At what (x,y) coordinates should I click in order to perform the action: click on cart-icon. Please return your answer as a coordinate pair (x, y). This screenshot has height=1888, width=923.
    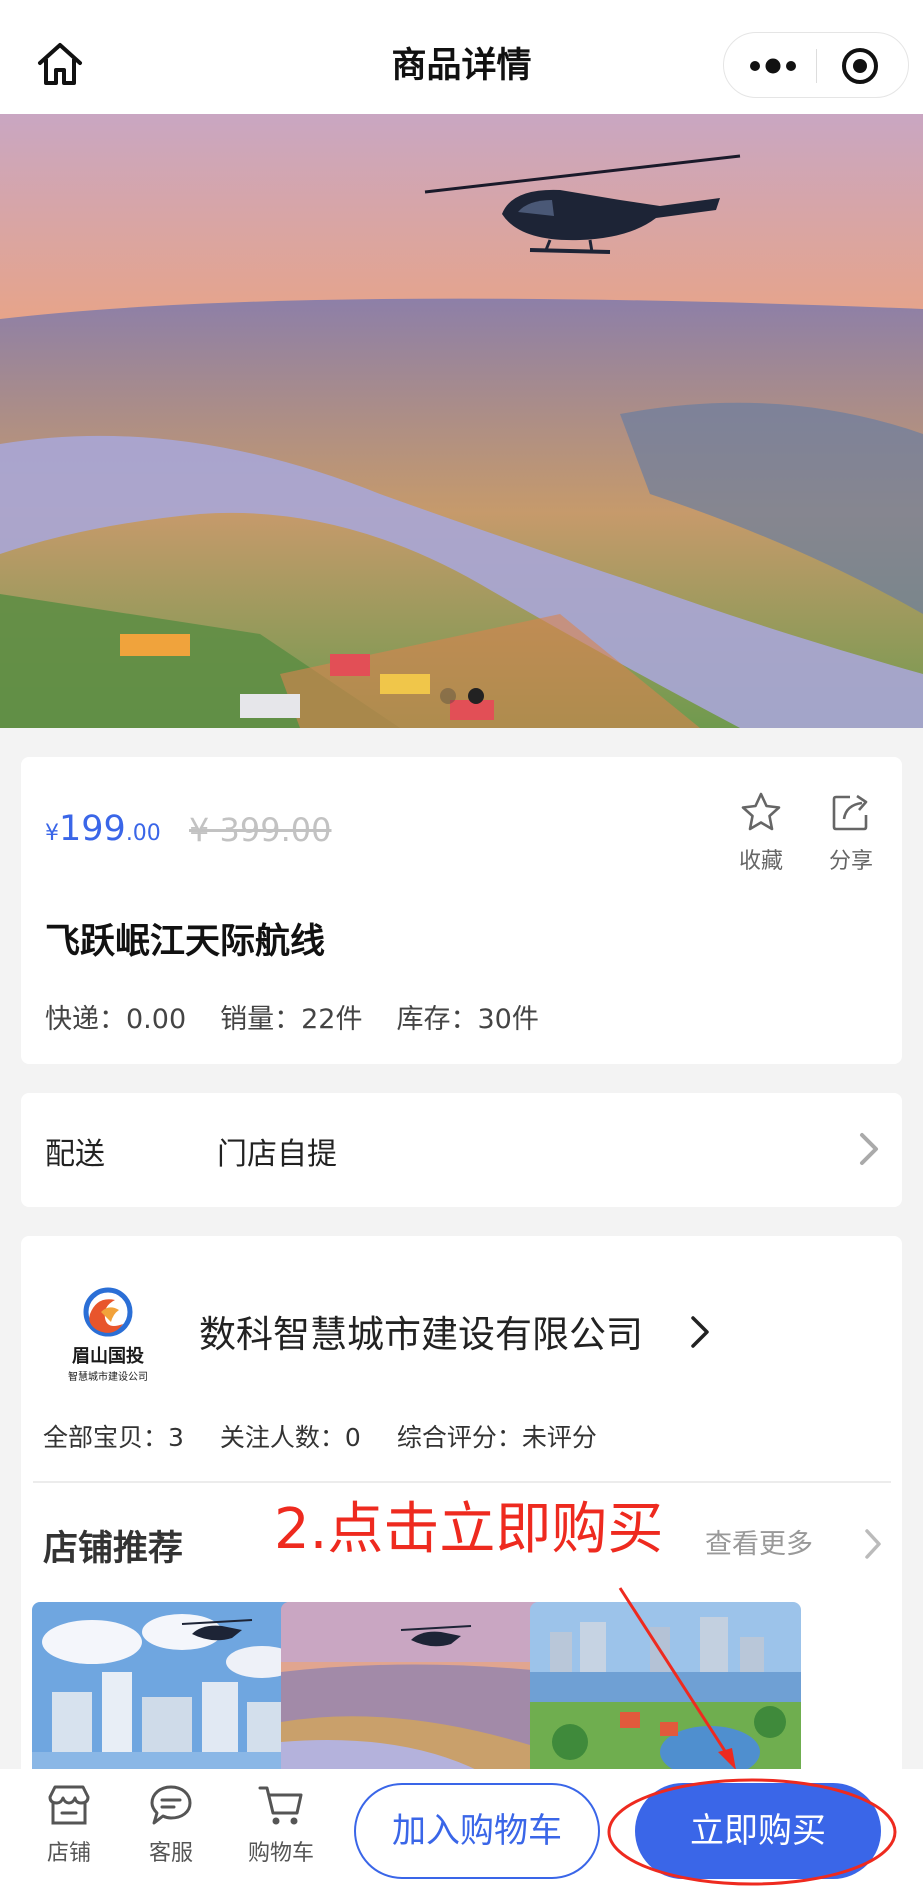
    Looking at the image, I should click on (280, 1805).